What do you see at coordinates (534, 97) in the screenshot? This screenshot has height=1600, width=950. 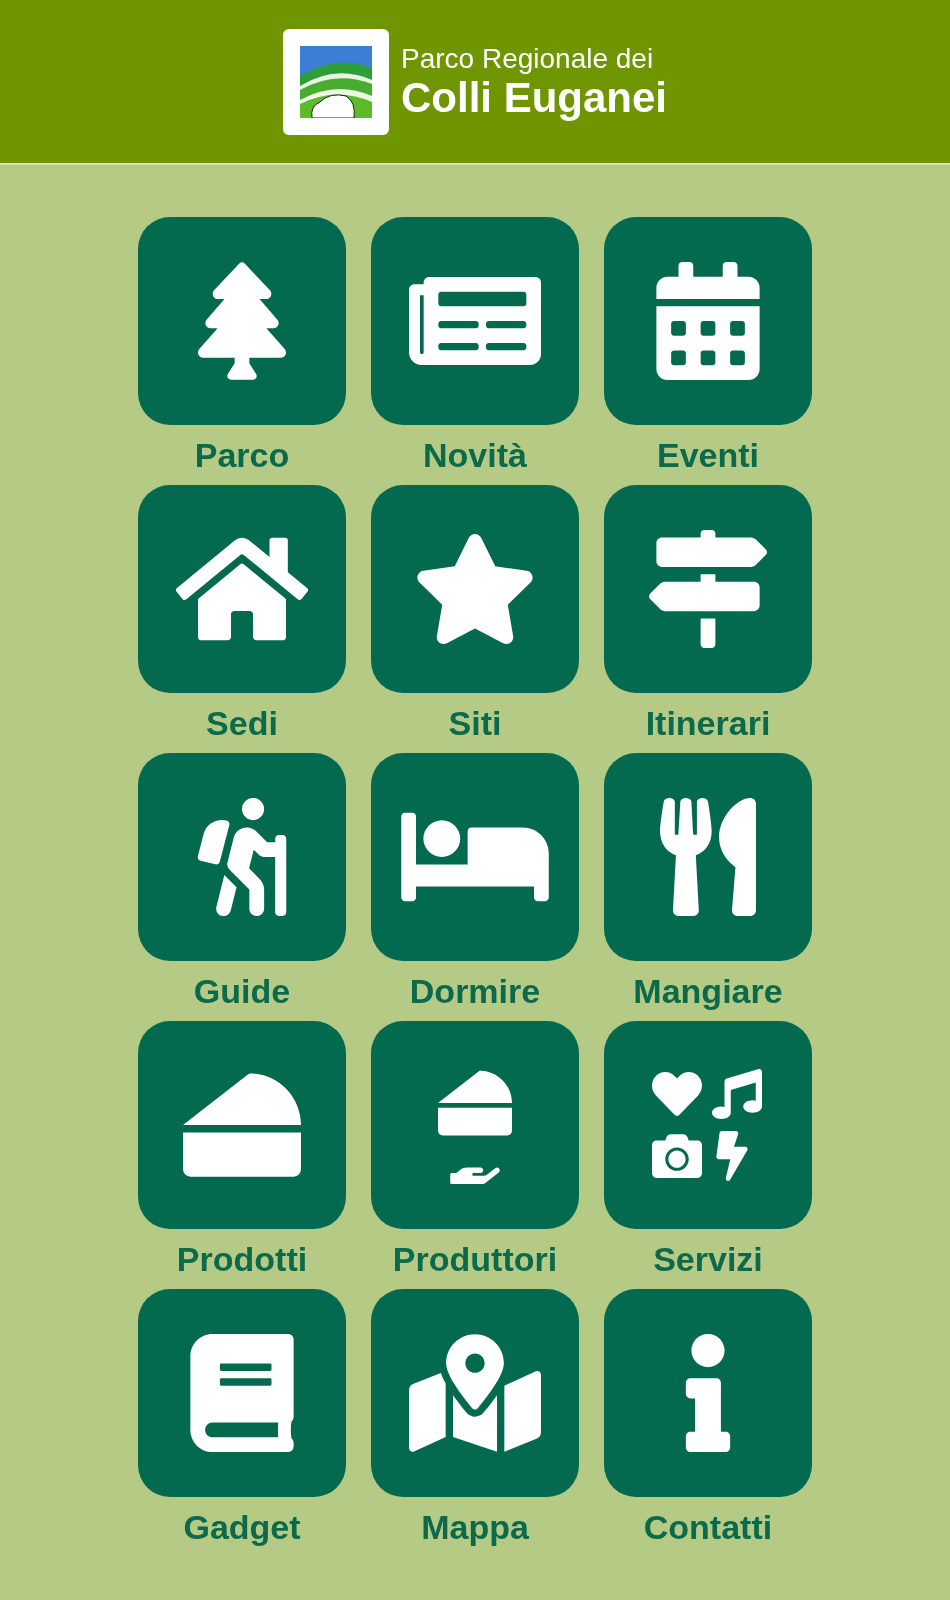 I see `logo-title: Colli Euganei` at bounding box center [534, 97].